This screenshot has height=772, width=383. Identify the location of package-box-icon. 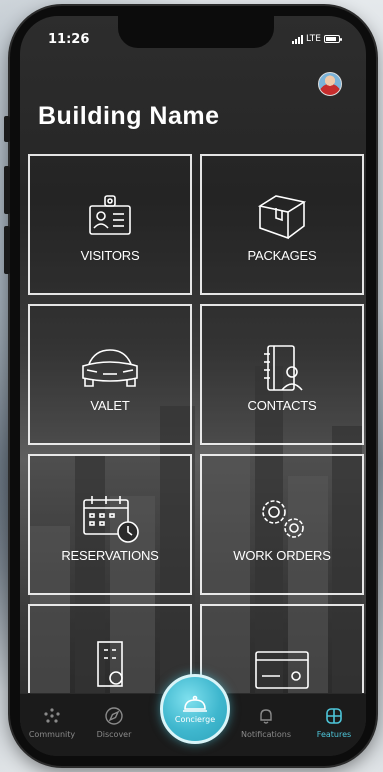
(282, 217).